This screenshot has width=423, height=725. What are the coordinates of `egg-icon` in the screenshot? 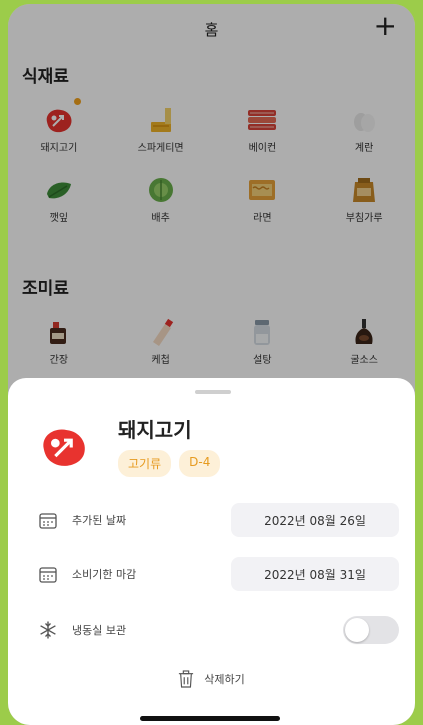 It's located at (365, 122).